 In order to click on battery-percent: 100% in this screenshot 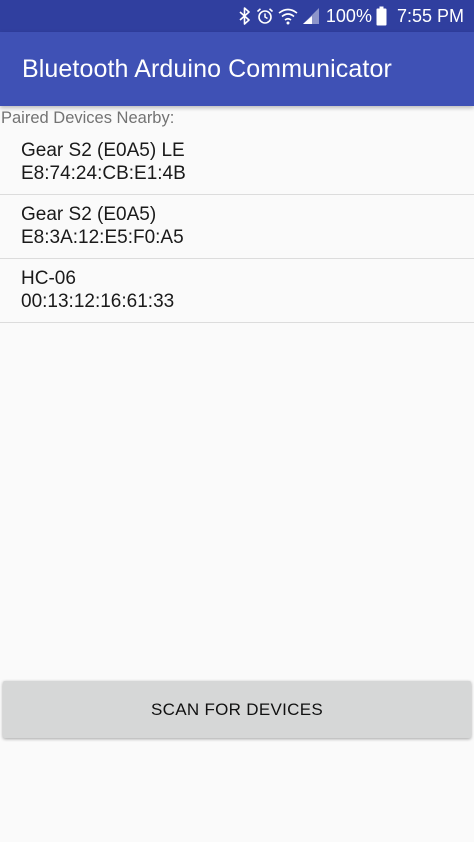, I will do `click(348, 16)`.